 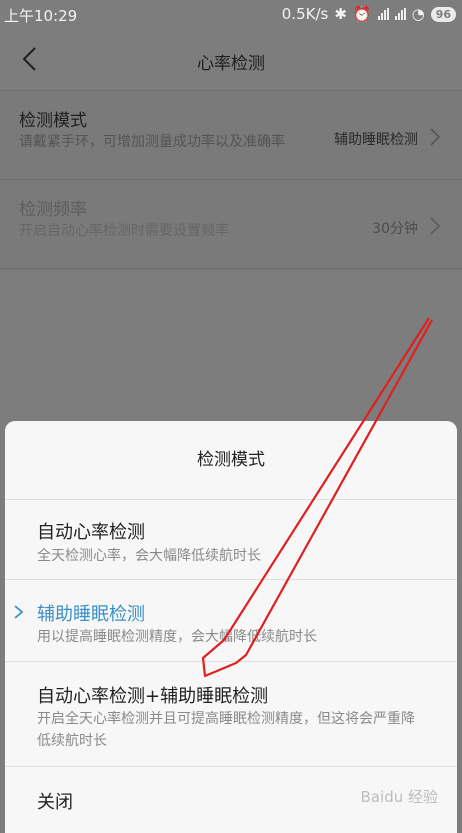 I want to click on settings-row-title: 检测模式, so click(x=53, y=121).